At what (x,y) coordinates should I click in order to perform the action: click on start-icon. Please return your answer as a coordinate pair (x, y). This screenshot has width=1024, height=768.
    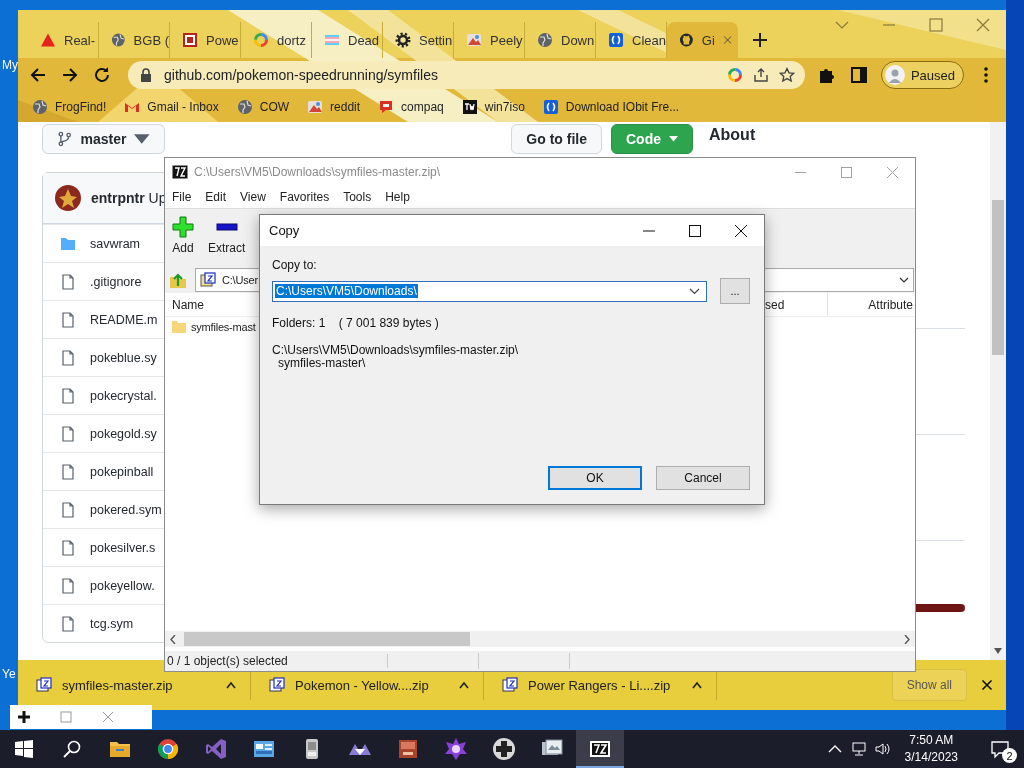
    Looking at the image, I should click on (24, 749).